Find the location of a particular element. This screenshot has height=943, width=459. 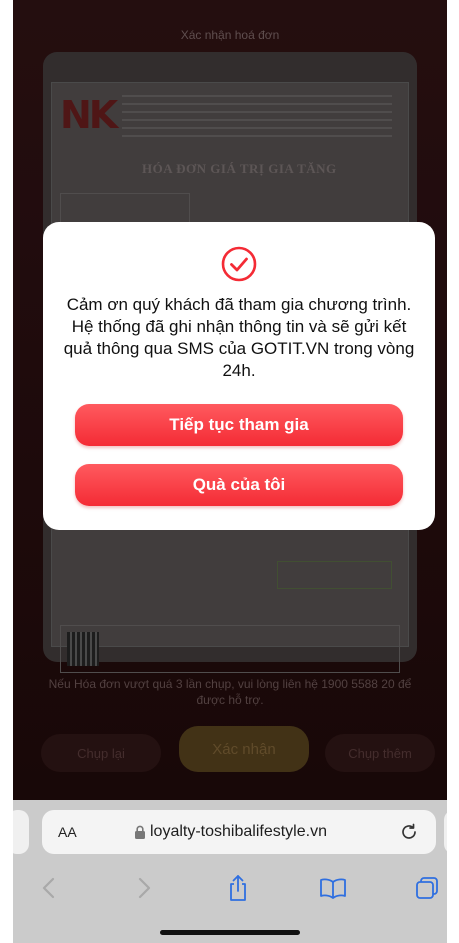

forward-icon is located at coordinates (144, 888).